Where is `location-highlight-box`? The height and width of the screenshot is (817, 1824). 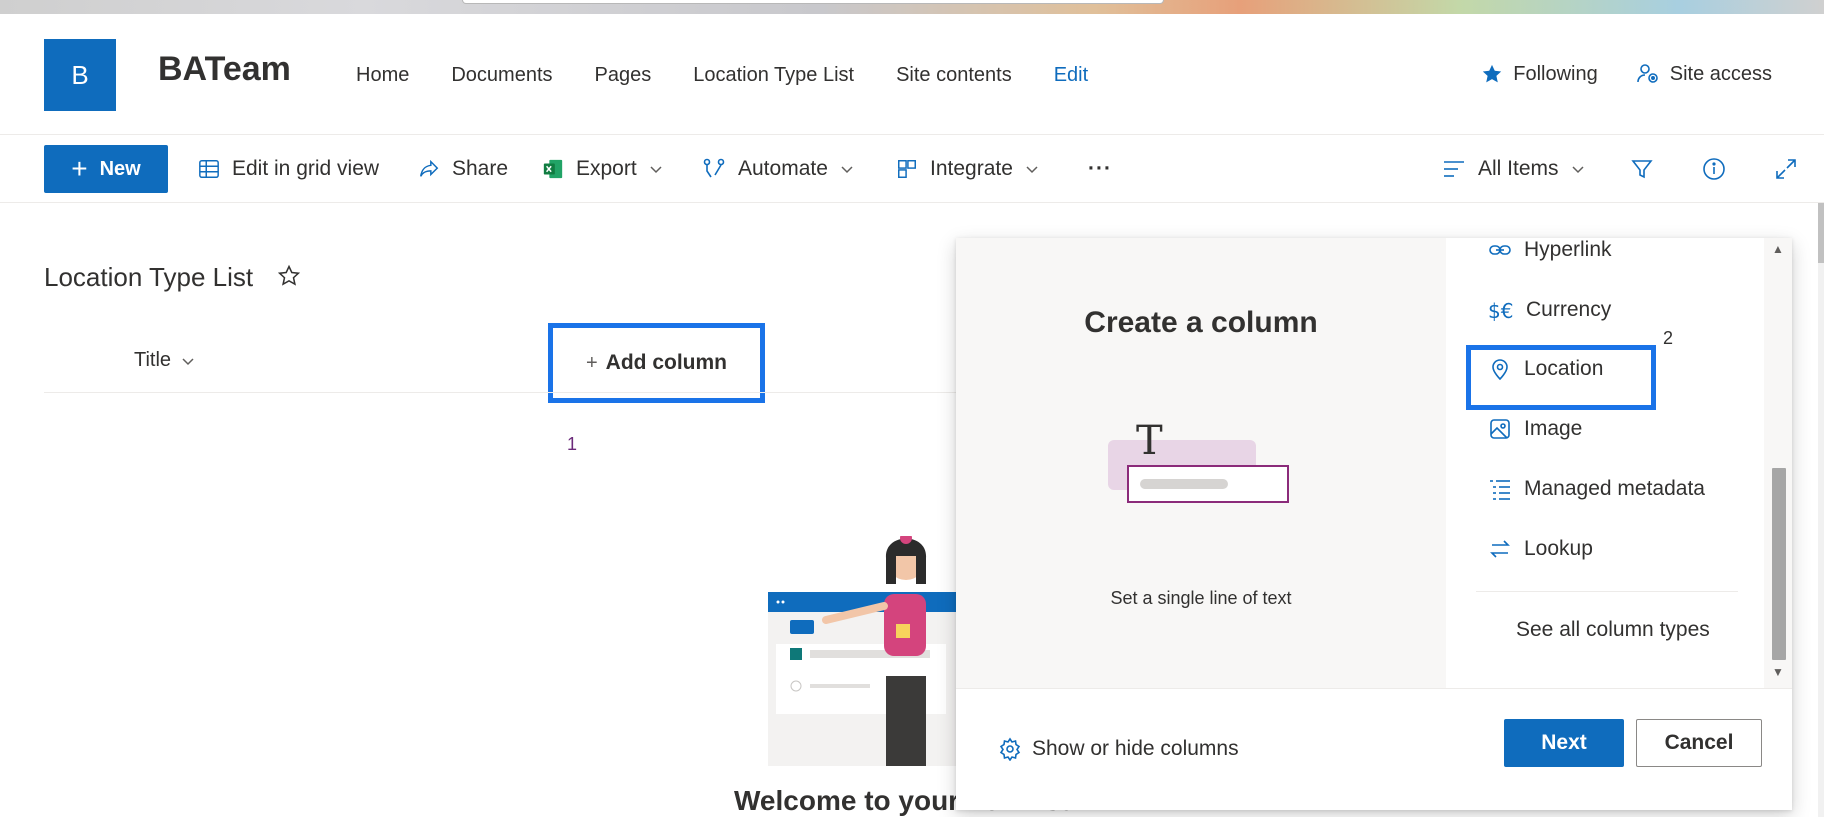
location-highlight-box is located at coordinates (1561, 377).